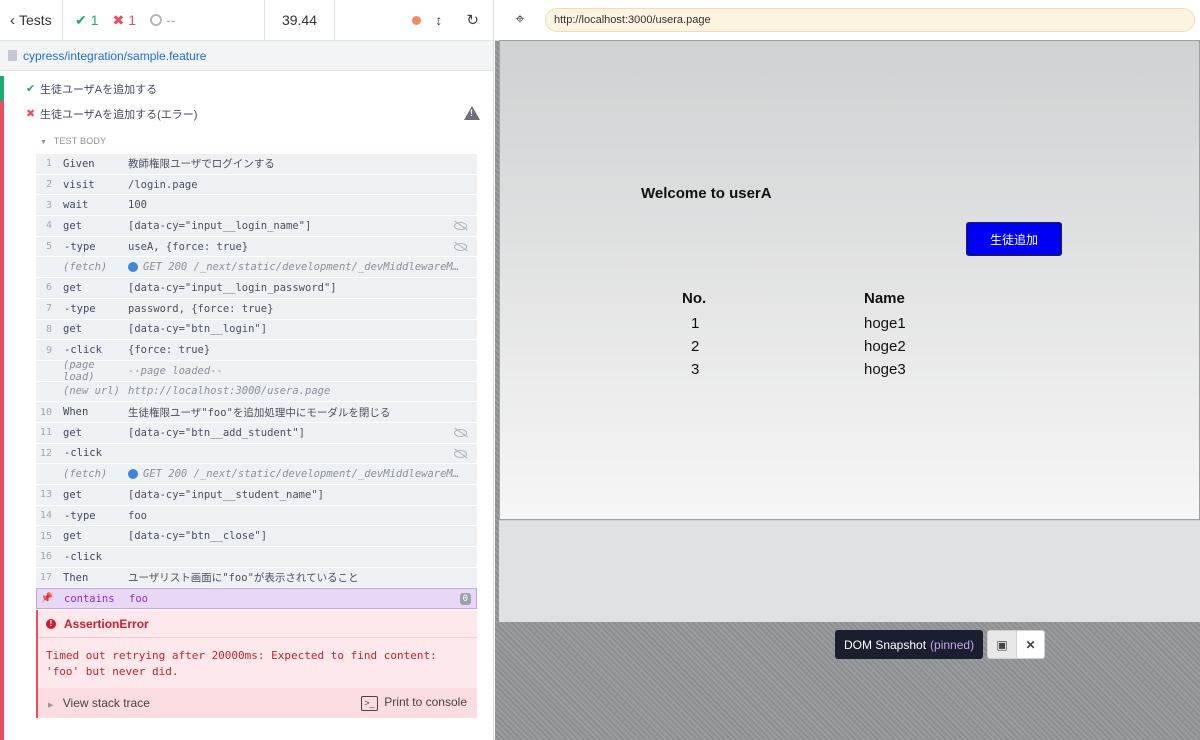 This screenshot has height=740, width=1200. Describe the element at coordinates (256, 330) in the screenshot. I see `command-row: 8 get [data-cy="btn__login"]` at that location.